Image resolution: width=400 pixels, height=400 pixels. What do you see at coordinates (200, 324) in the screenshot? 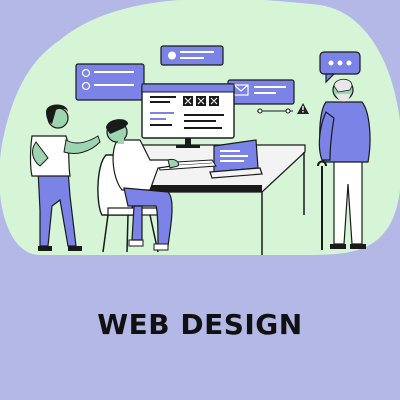
I see `page-title: WEB DESIGN` at bounding box center [200, 324].